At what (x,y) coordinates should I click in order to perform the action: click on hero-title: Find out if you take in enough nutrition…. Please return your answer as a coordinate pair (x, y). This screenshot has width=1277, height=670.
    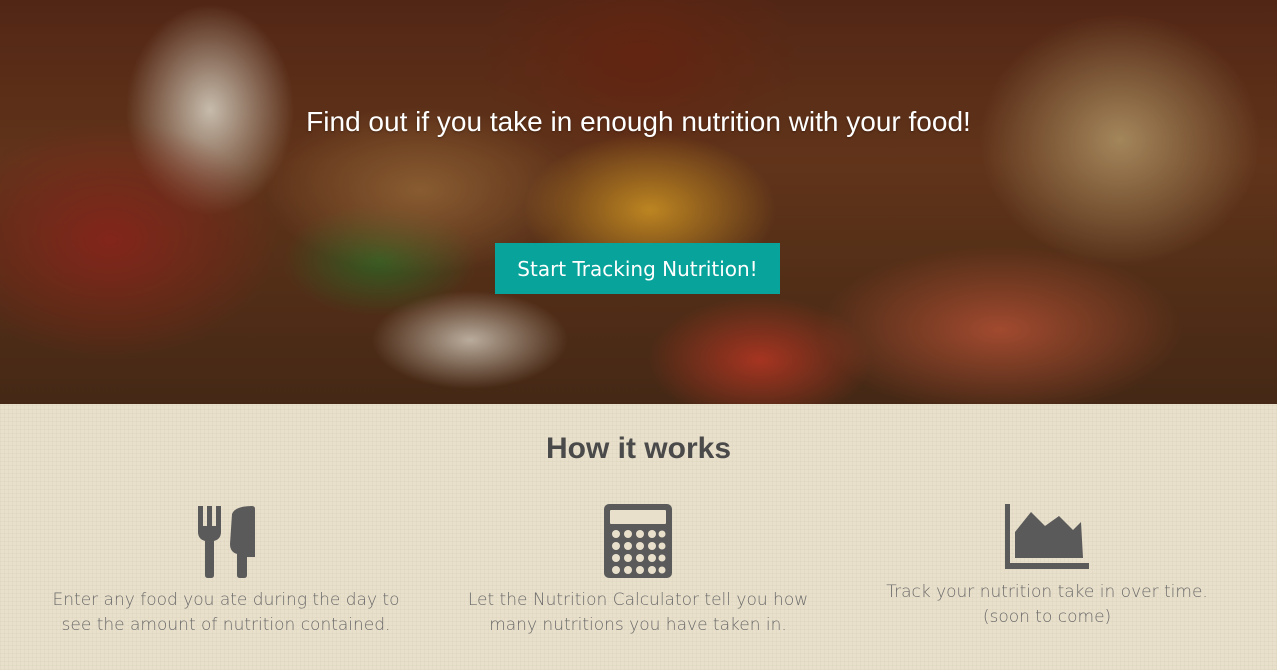
    Looking at the image, I should click on (638, 121).